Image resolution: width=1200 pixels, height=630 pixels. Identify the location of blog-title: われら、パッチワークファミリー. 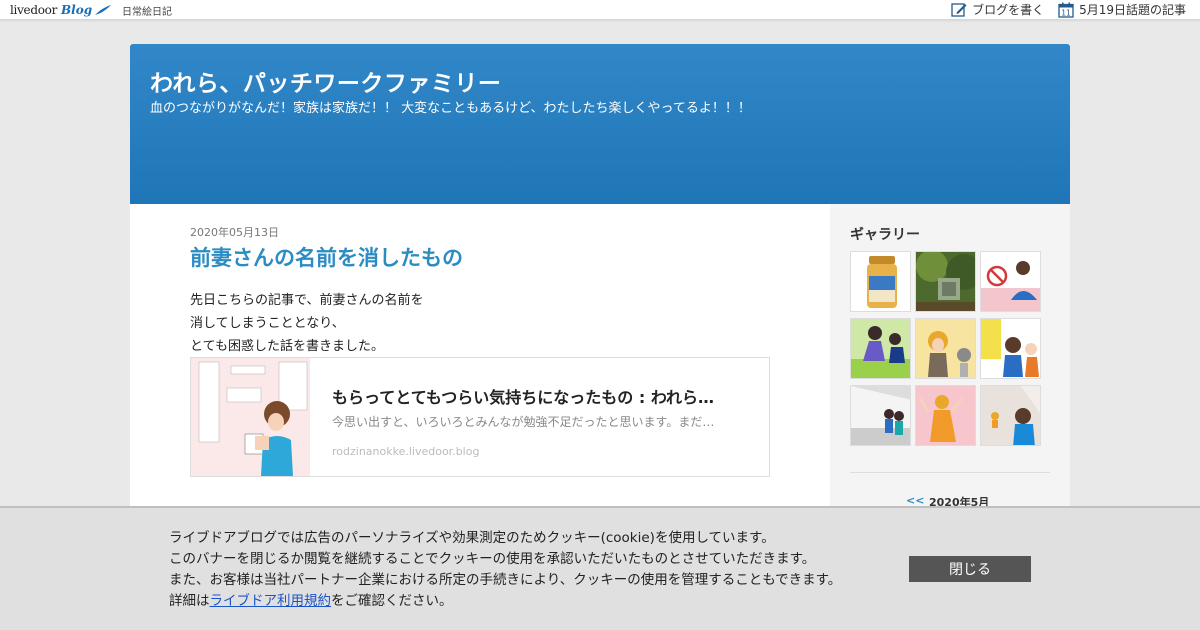
(325, 81).